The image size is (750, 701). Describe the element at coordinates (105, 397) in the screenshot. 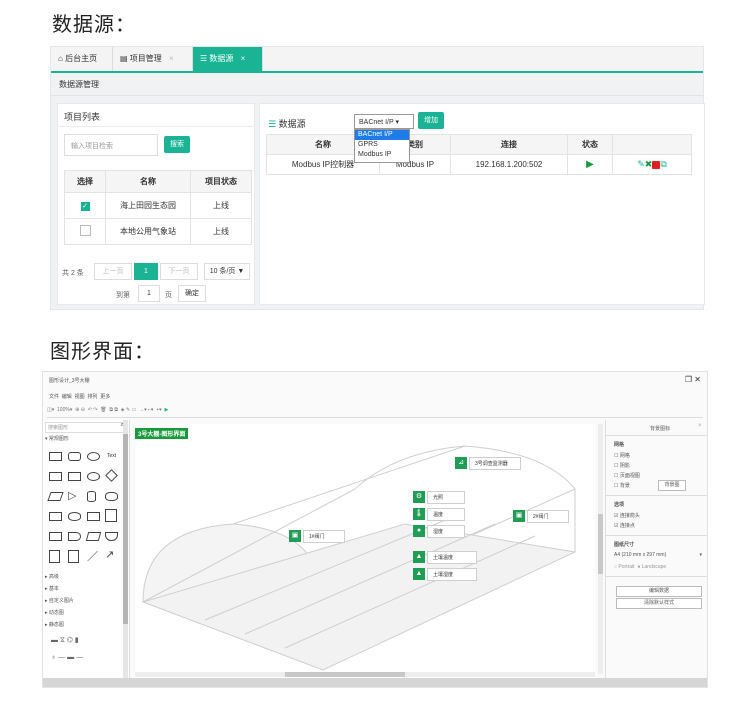

I see `menu-more: 更多` at that location.